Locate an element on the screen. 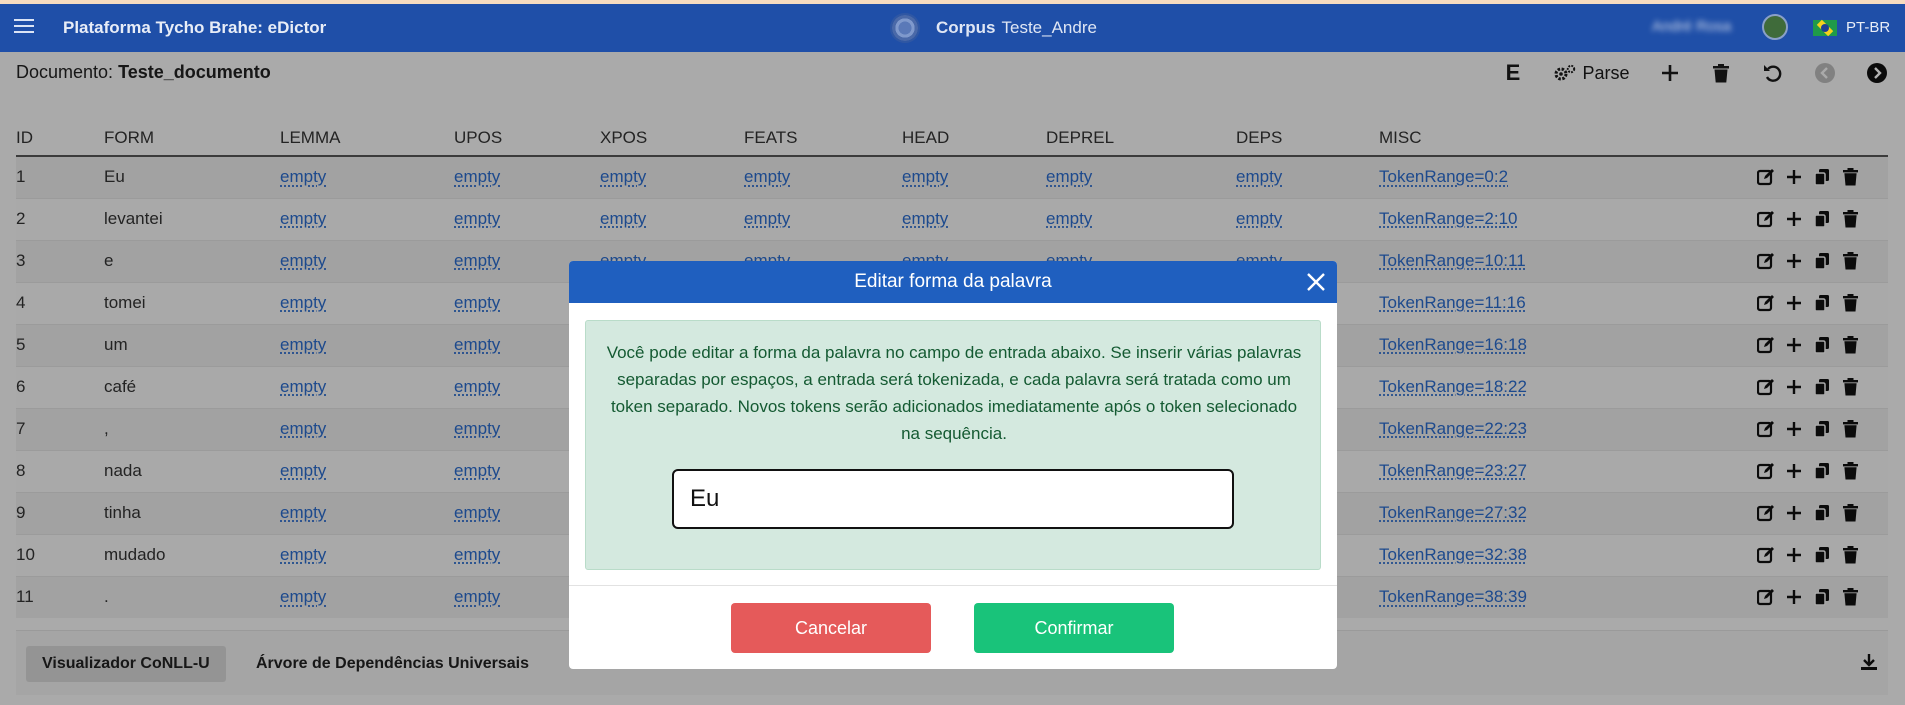 The height and width of the screenshot is (705, 1905). brand-title: Plataforma Tycho Brahe: eDictor is located at coordinates (194, 28).